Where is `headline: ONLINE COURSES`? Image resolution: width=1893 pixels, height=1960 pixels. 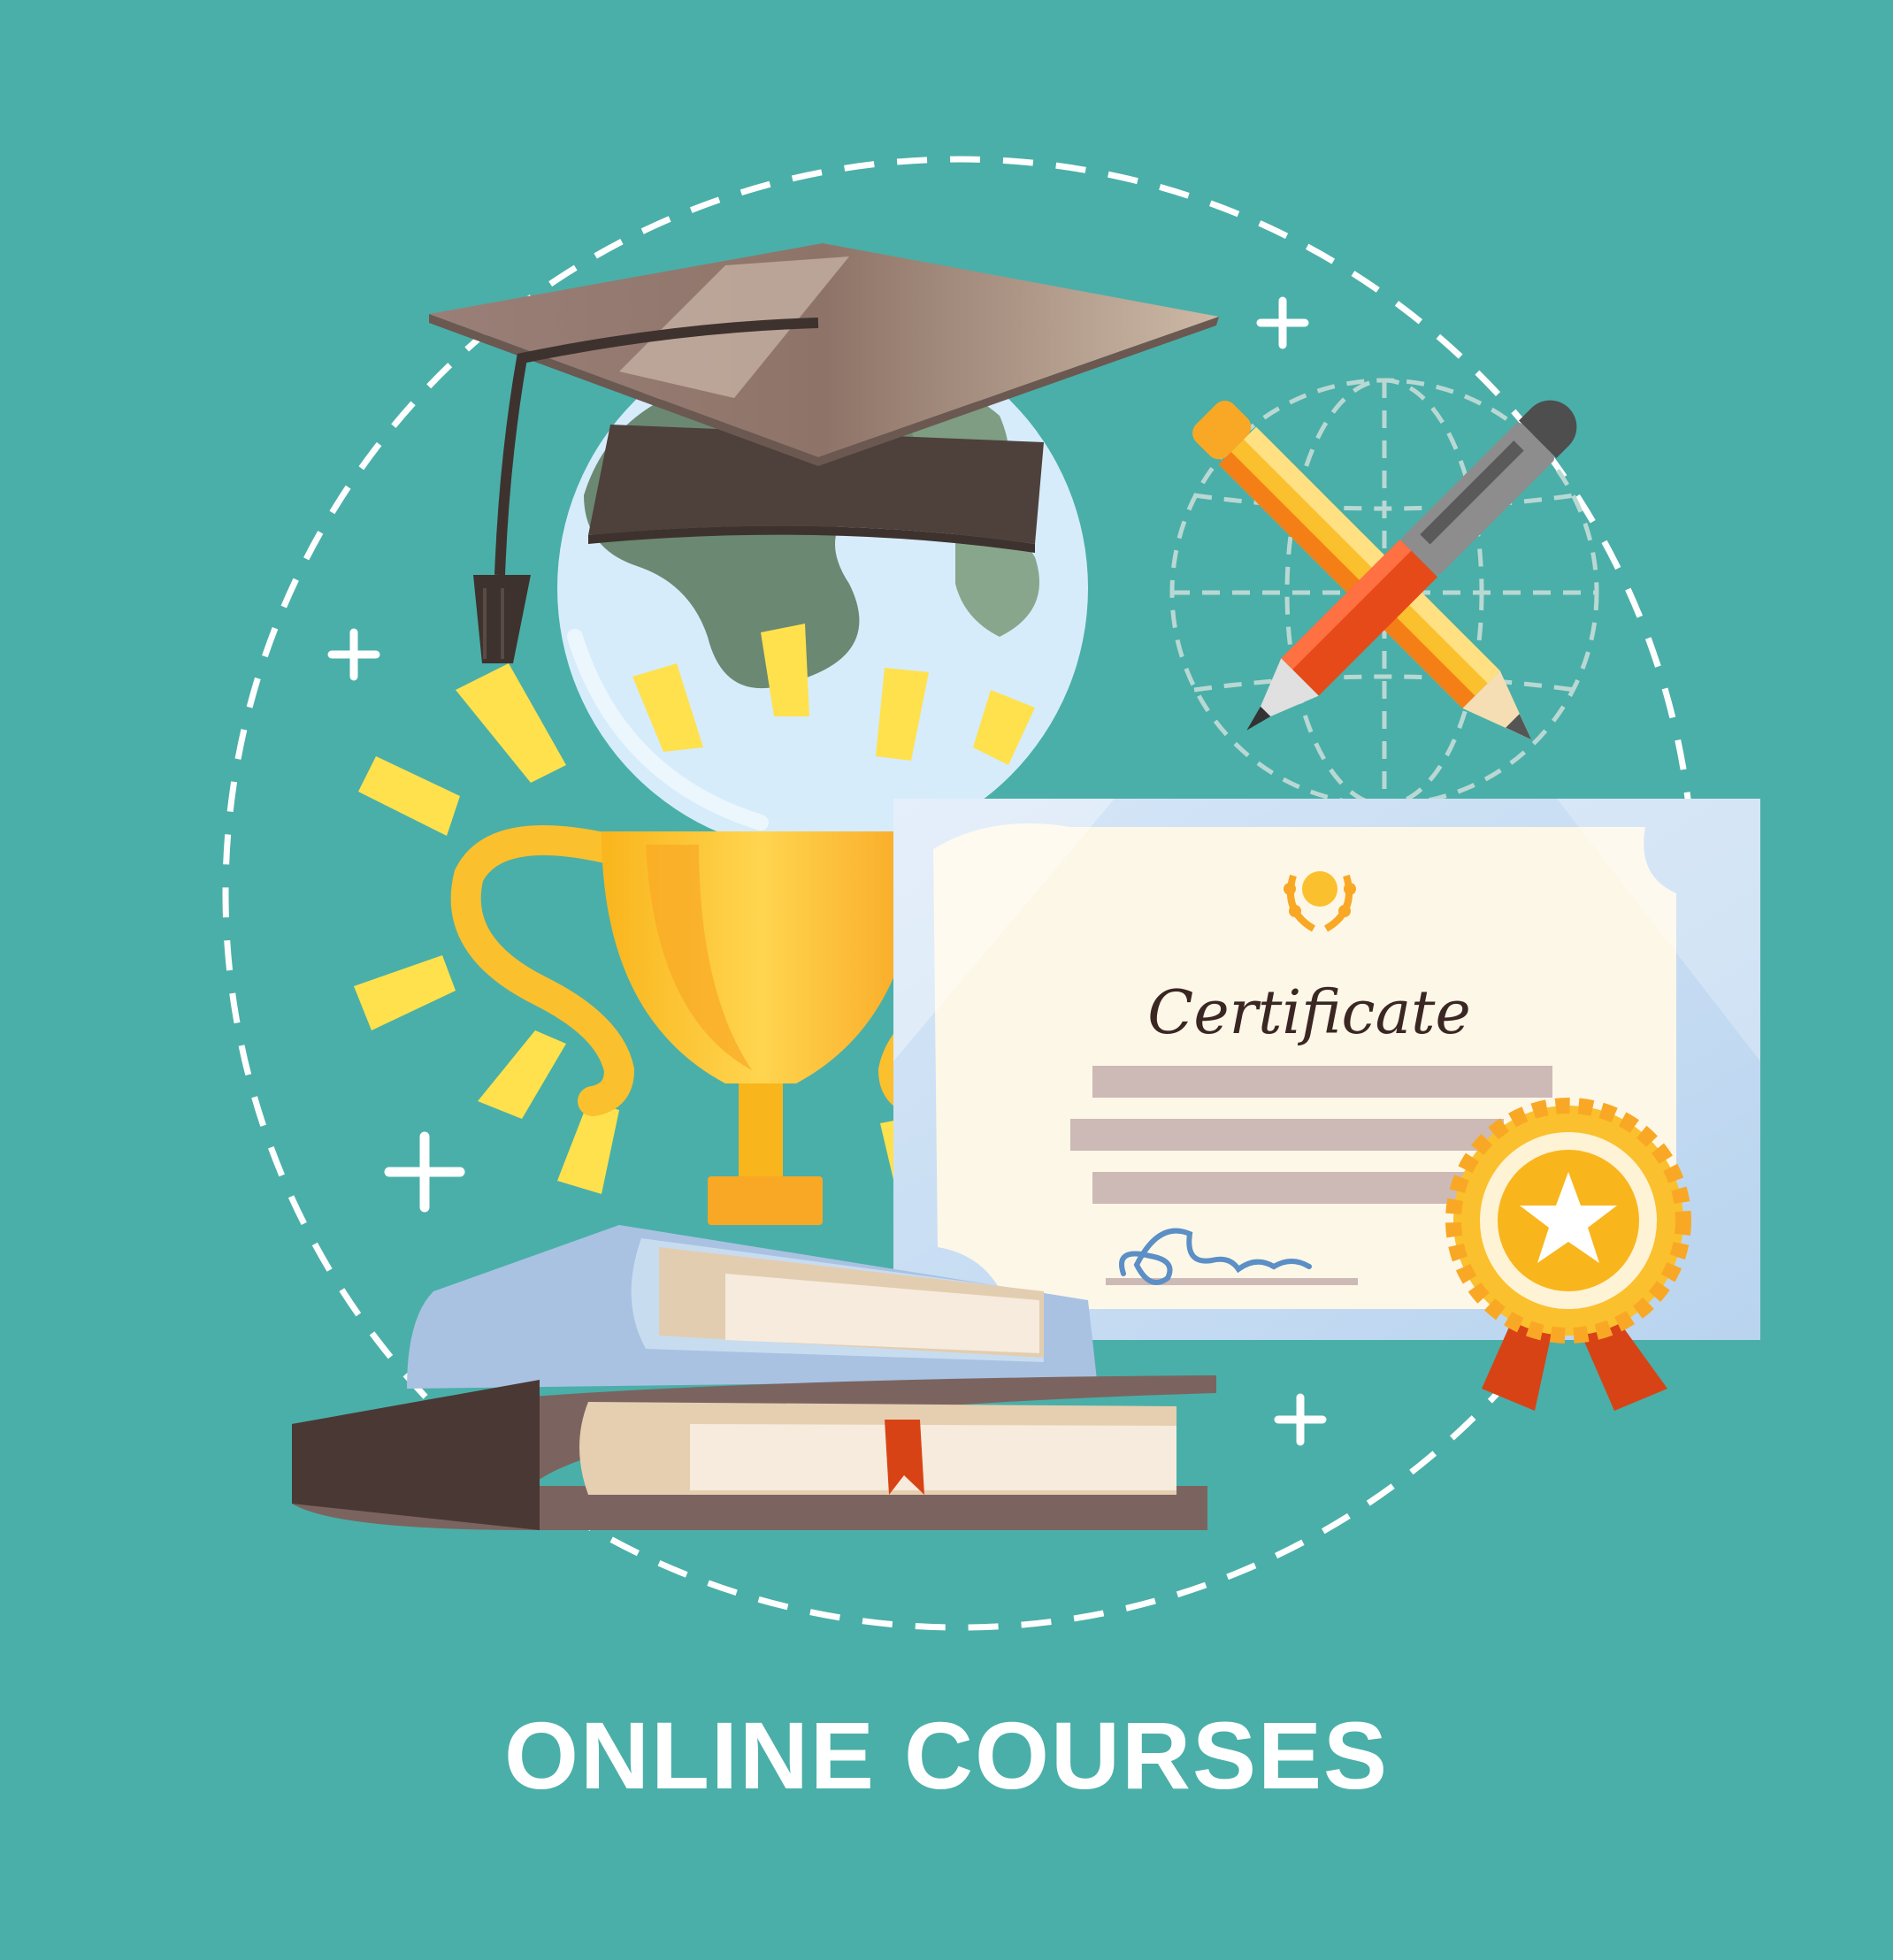 headline: ONLINE COURSES is located at coordinates (946, 1755).